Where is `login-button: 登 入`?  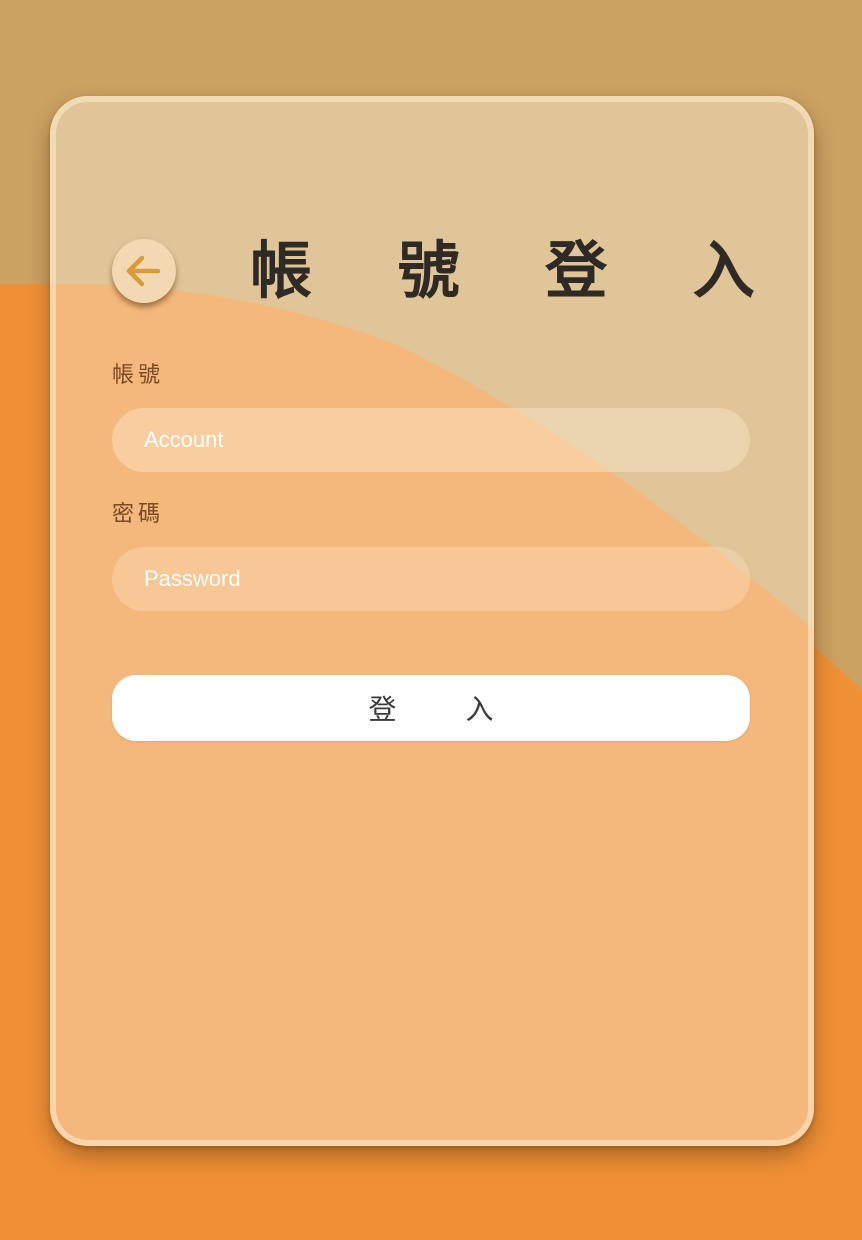 login-button: 登 入 is located at coordinates (431, 708).